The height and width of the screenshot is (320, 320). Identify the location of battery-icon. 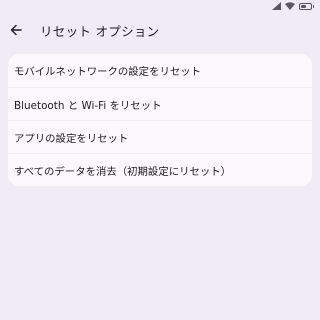
(306, 6).